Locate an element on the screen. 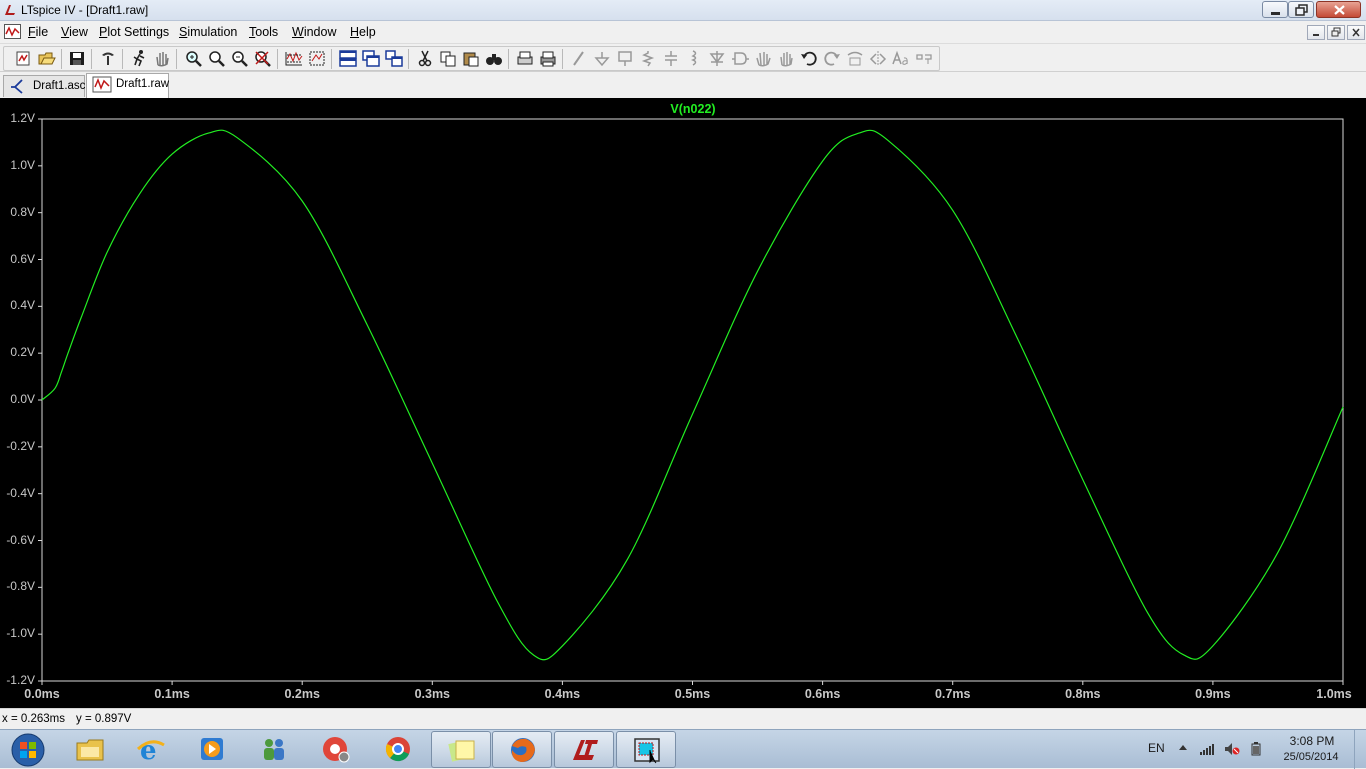 The width and height of the screenshot is (1366, 769). capacitor-button is located at coordinates (671, 58).